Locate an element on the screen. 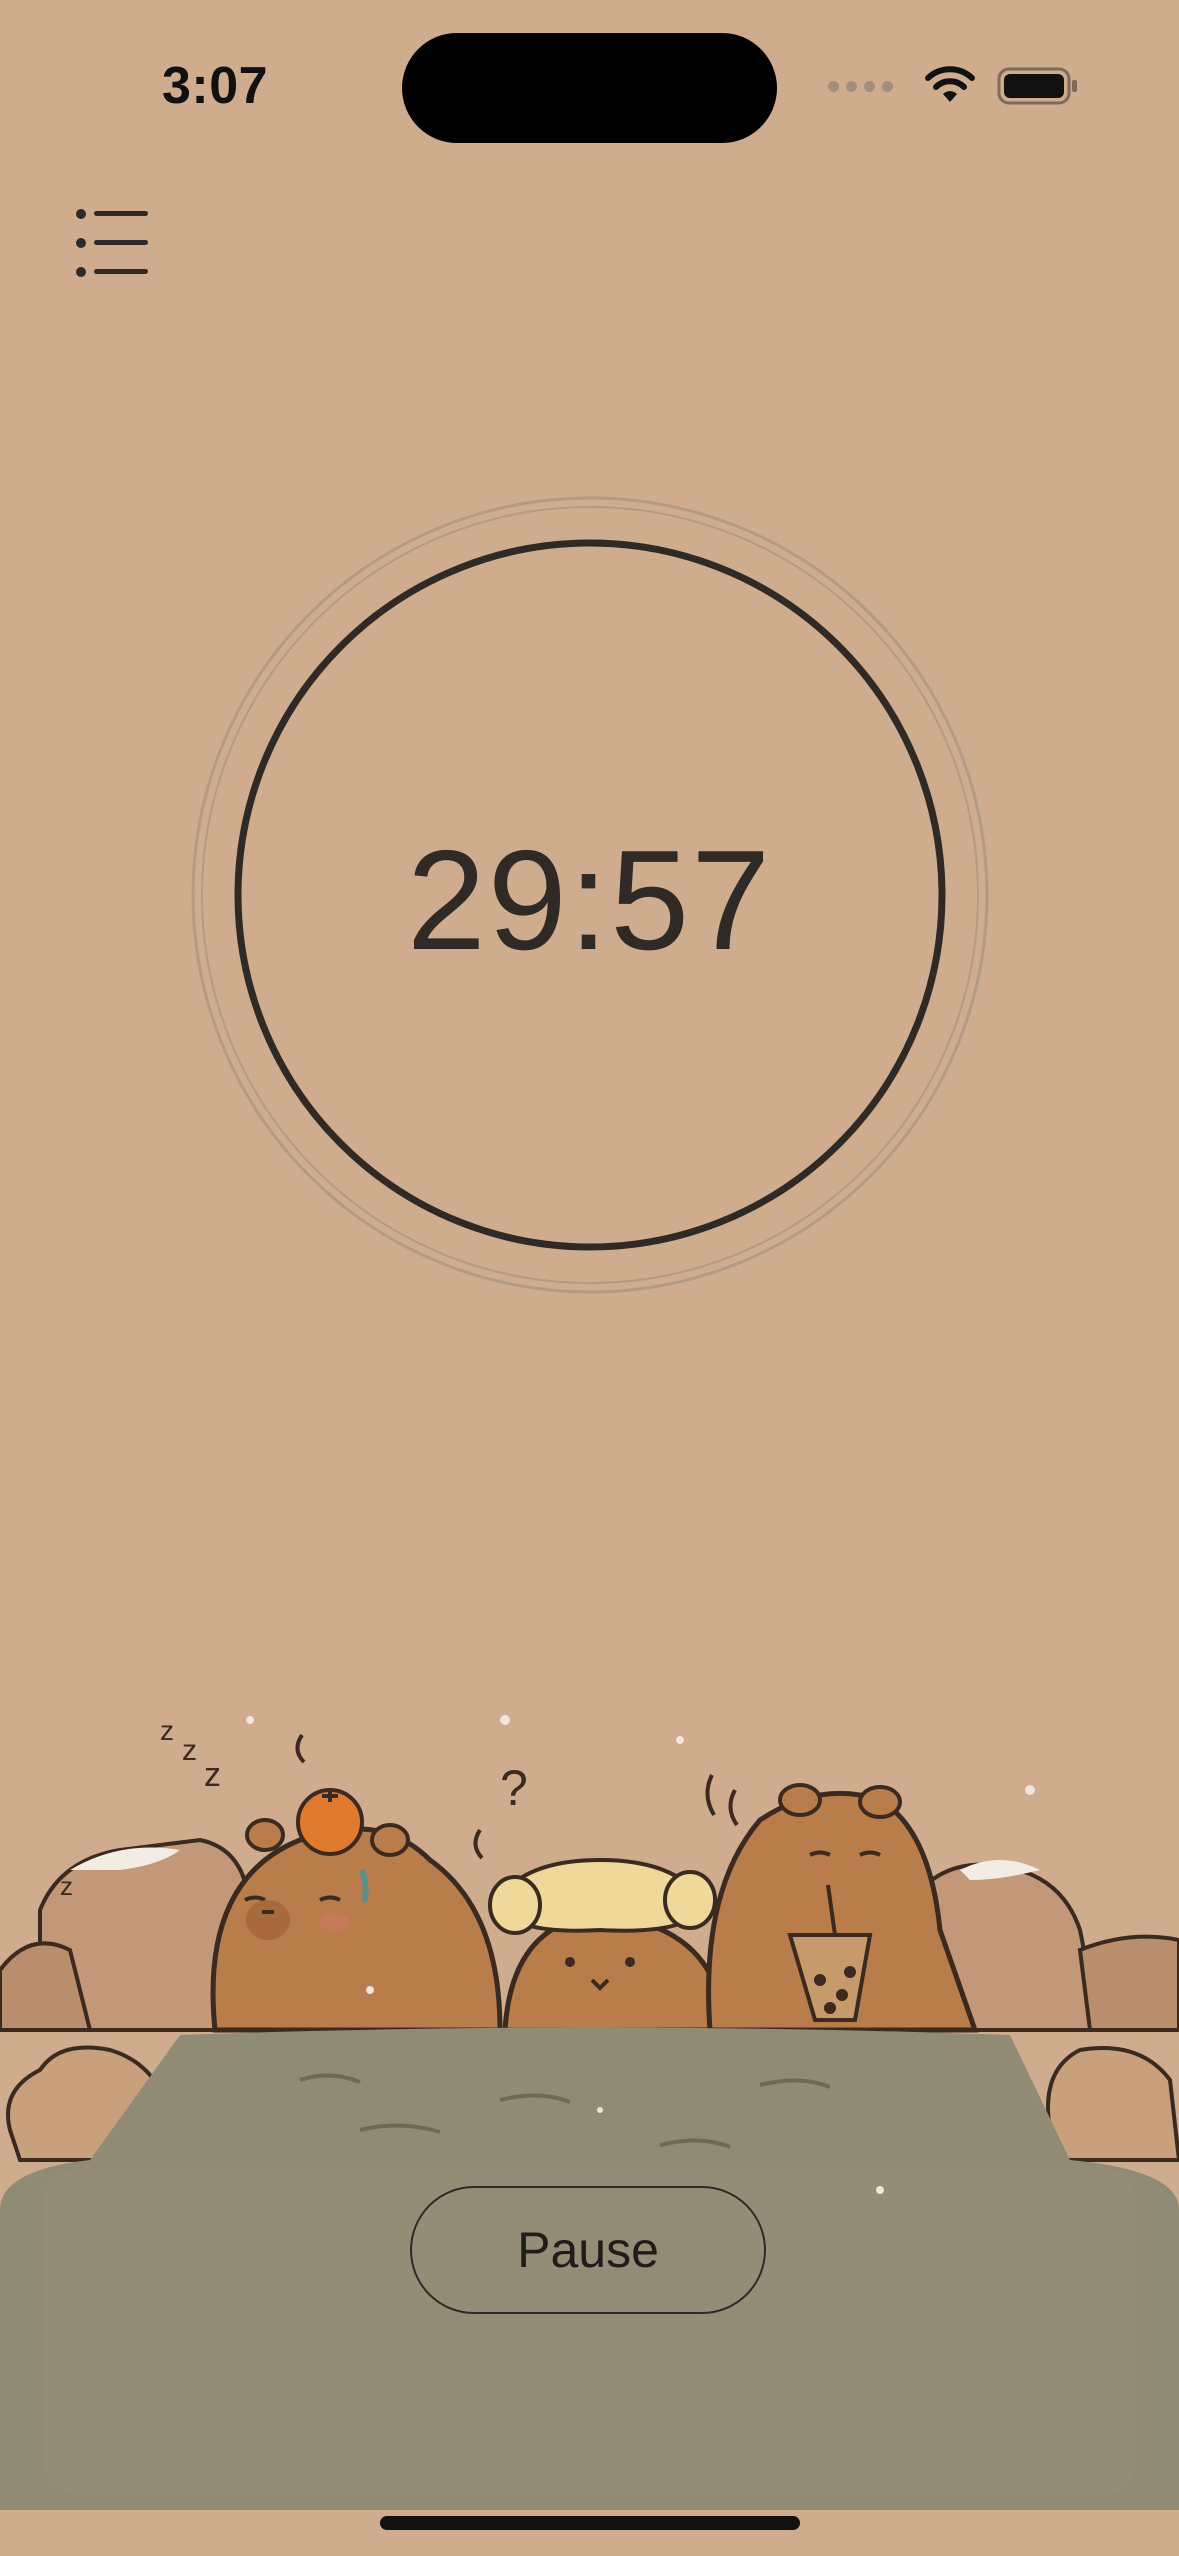 This screenshot has height=2556, width=1179. menu-button is located at coordinates (112, 243).